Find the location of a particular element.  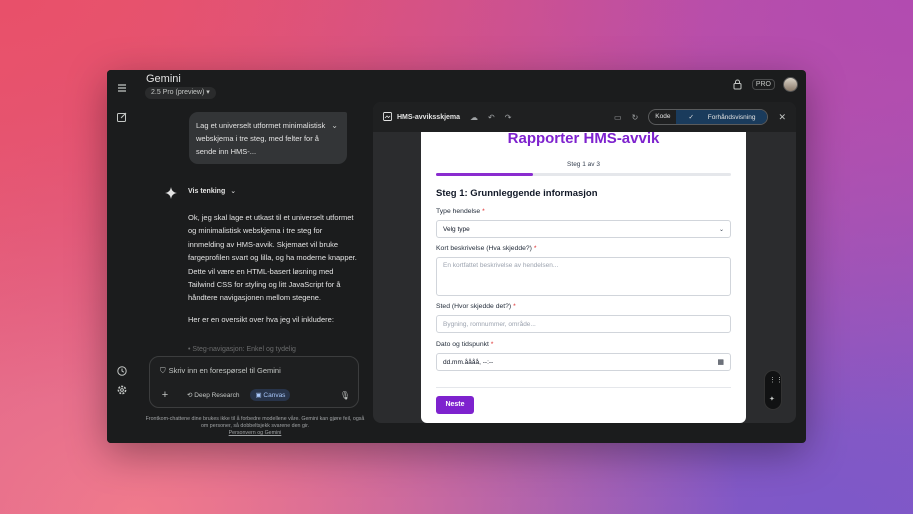

prompt-input: ⛉ Skriv inn en forespørsel til Gemini is located at coordinates (220, 371).